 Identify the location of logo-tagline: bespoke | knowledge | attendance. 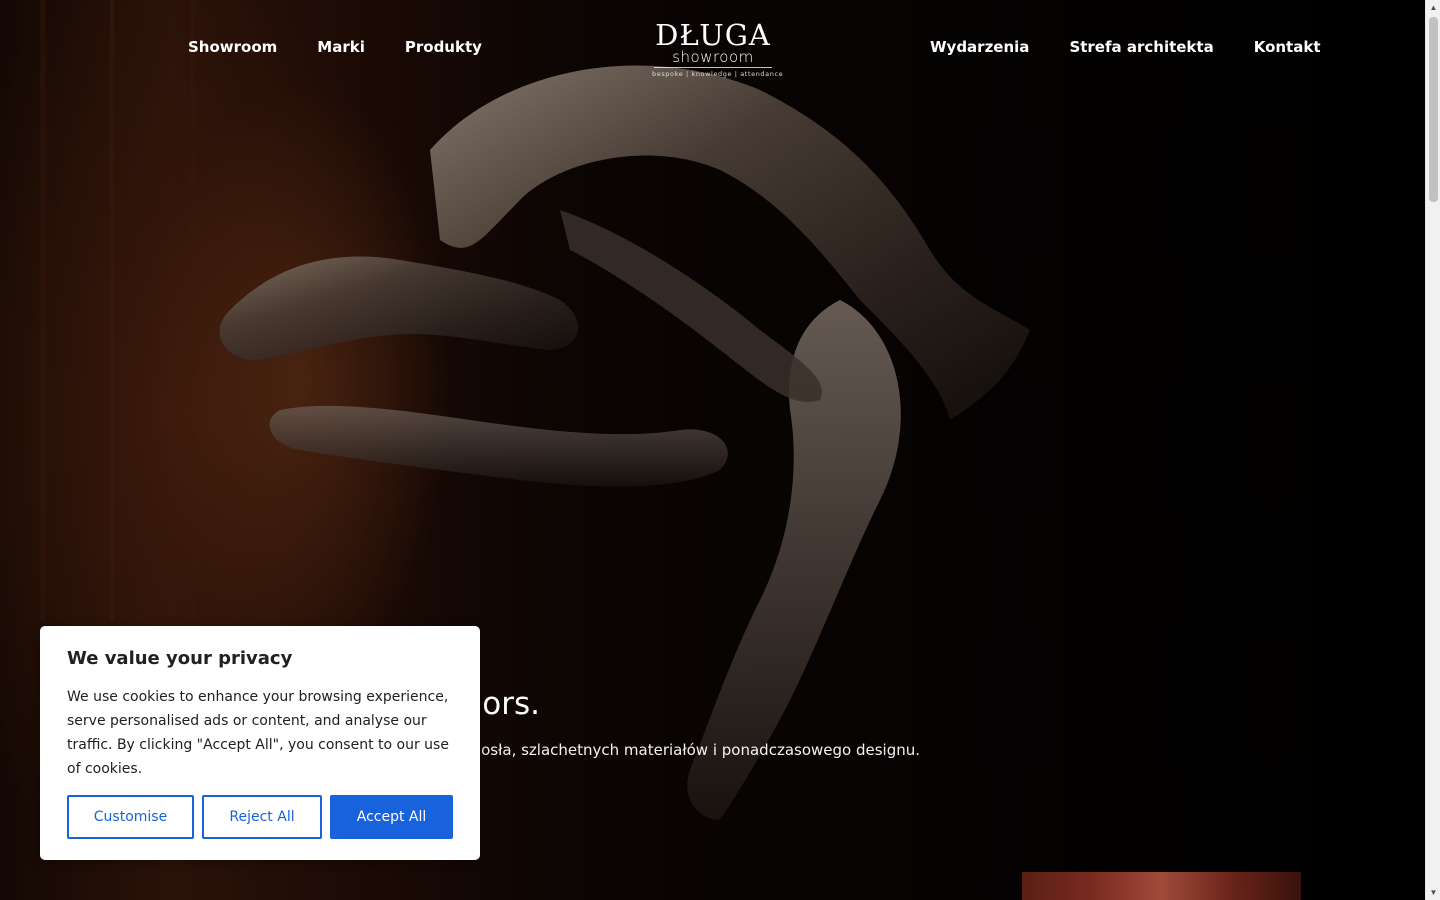
(718, 74).